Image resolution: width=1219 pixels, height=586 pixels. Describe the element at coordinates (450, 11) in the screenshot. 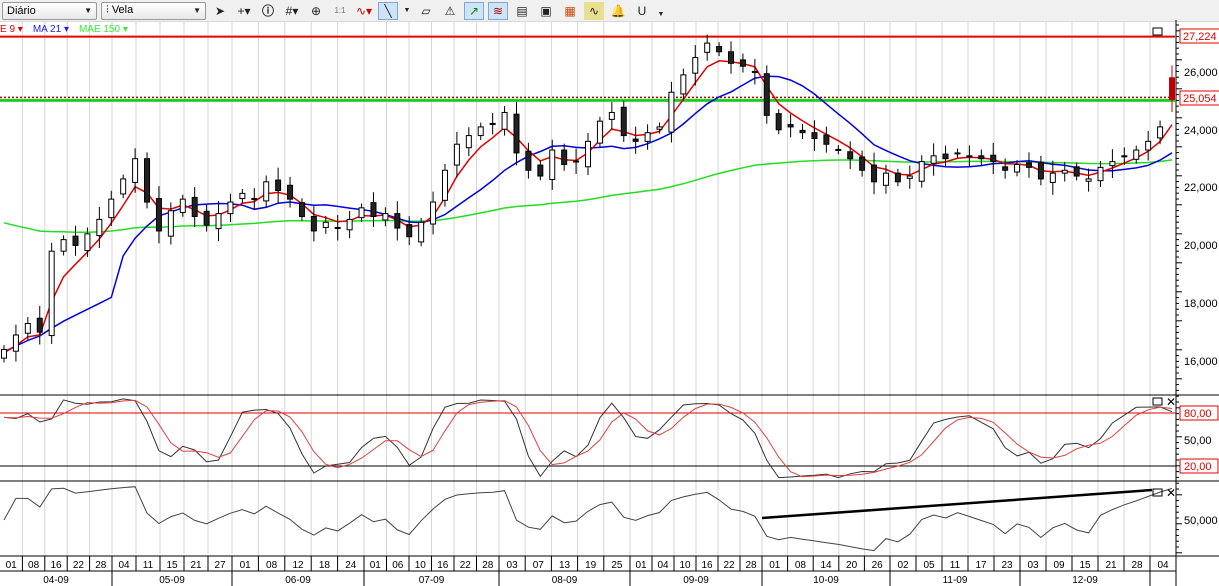

I see `alert-draw-icon: ⚠` at that location.